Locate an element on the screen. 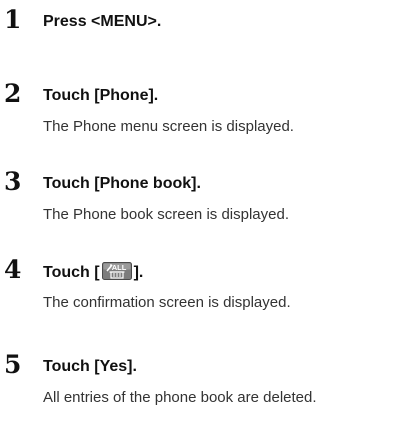 The width and height of the screenshot is (416, 437). step-description: The confirmation screen is displayed. is located at coordinates (167, 302).